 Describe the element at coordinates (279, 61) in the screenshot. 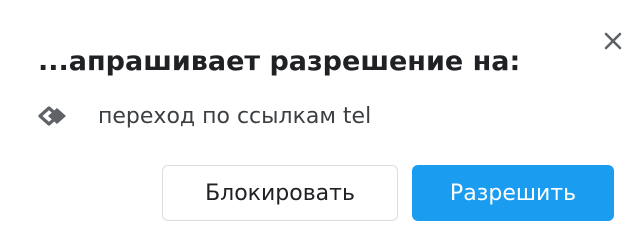

I see `dialog-title: ...апрашивает разрешение на:` at that location.